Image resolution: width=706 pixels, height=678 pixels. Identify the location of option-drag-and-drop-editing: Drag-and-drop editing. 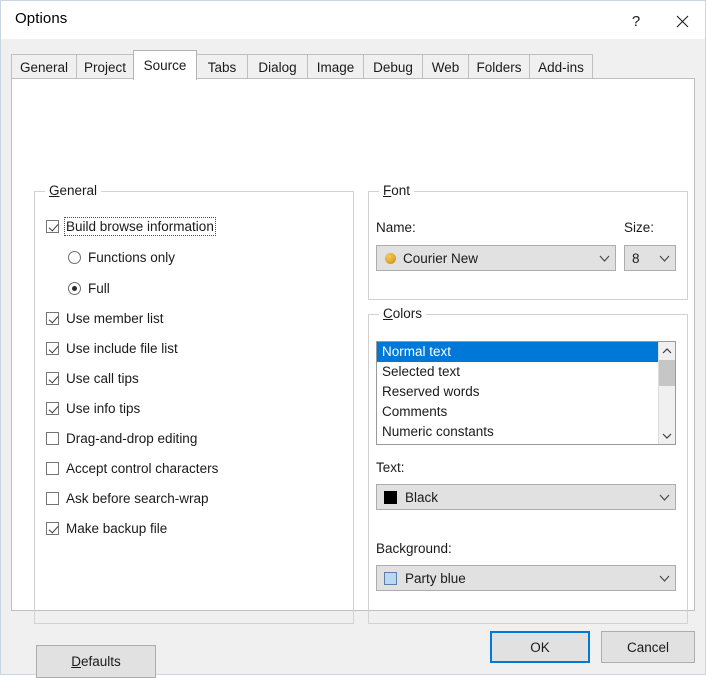
(121, 438).